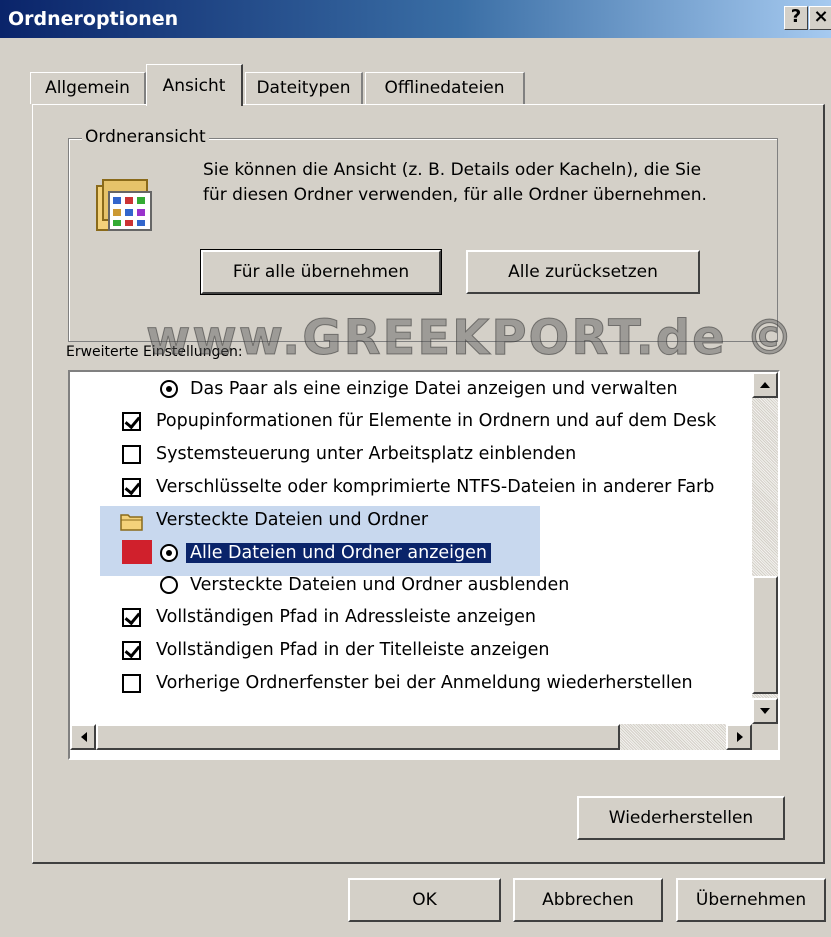 The height and width of the screenshot is (937, 831). Describe the element at coordinates (681, 818) in the screenshot. I see `restore-defaults-button: Wiederherstellen` at that location.